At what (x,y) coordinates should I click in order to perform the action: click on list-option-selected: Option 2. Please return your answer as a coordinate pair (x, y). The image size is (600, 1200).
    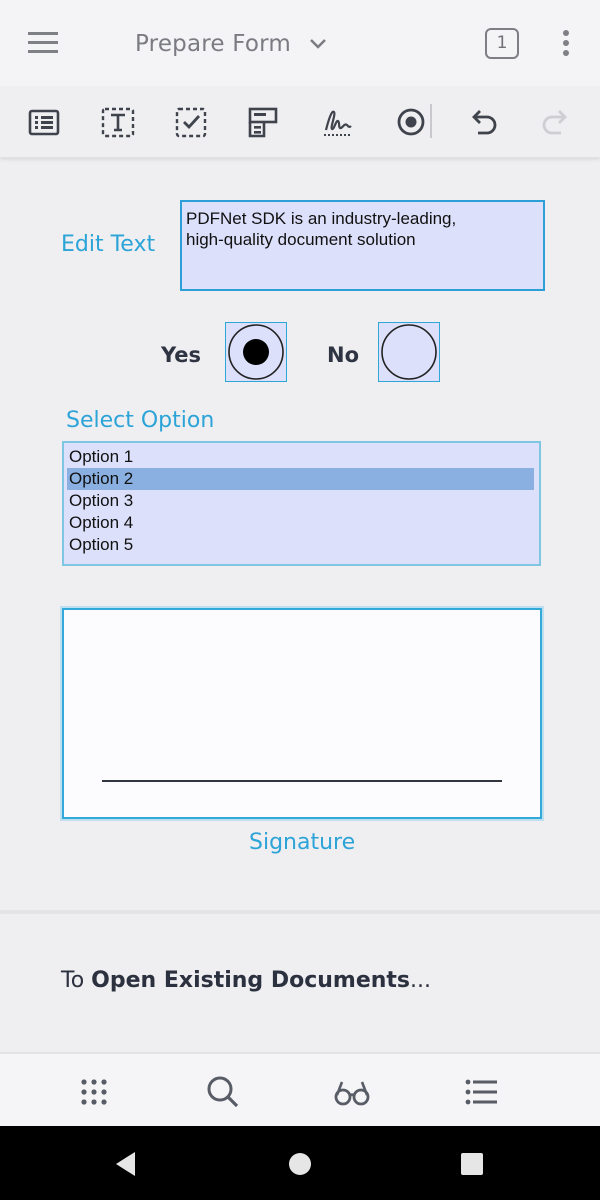
    Looking at the image, I should click on (300, 479).